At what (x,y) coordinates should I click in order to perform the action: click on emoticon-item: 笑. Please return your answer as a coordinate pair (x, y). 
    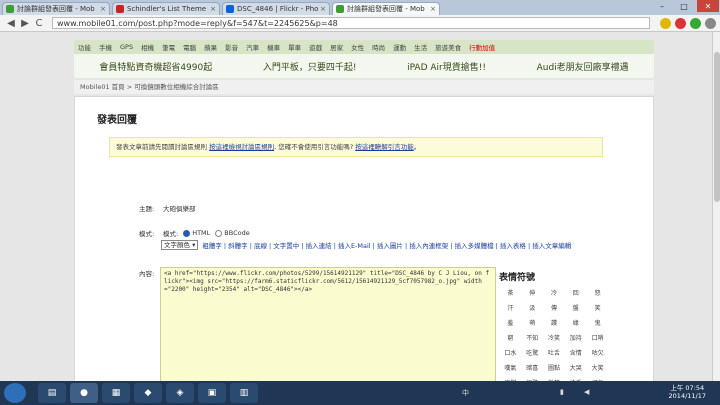
    Looking at the image, I should click on (597, 308).